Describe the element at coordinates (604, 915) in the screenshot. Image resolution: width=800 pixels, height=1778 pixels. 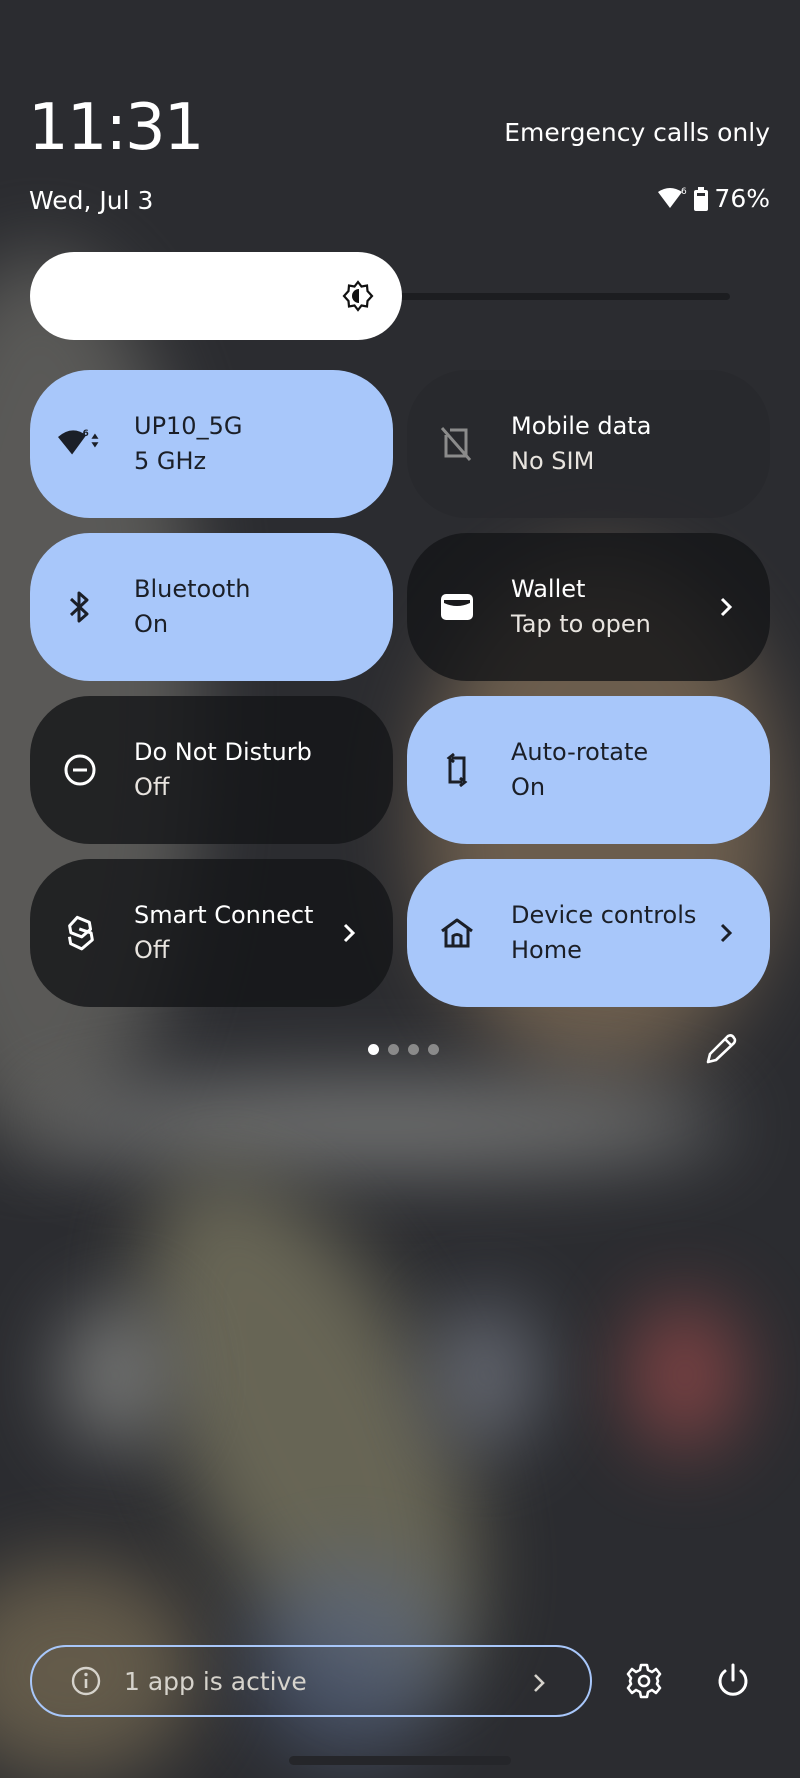
I see `tile-title: Device controls` at that location.